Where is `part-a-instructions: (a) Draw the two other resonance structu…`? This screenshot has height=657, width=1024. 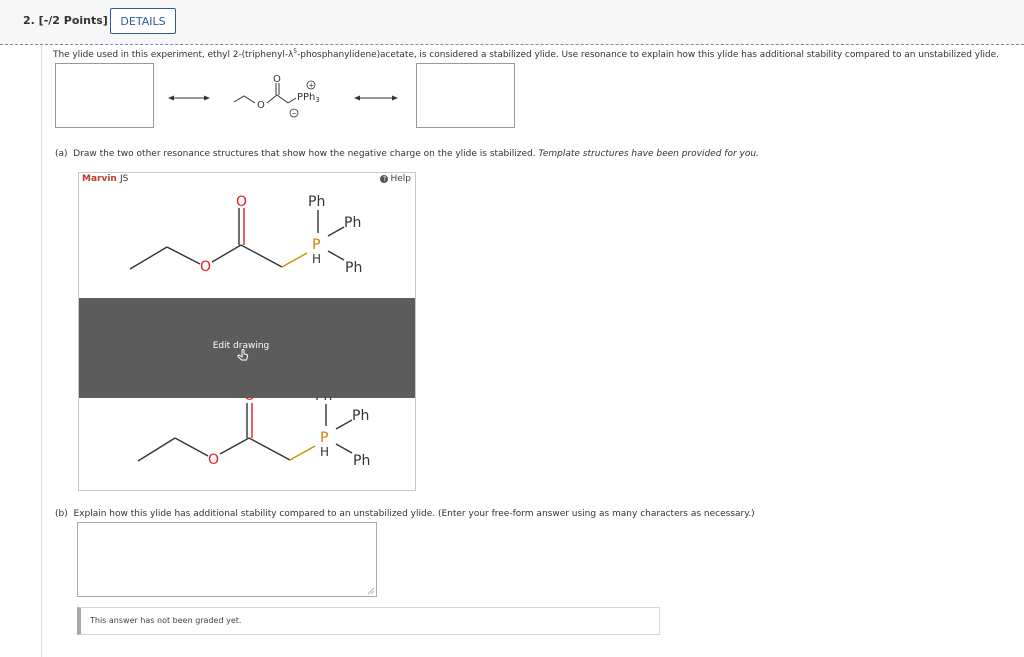
part-a-instructions: (a) Draw the two other resonance structu… is located at coordinates (407, 154).